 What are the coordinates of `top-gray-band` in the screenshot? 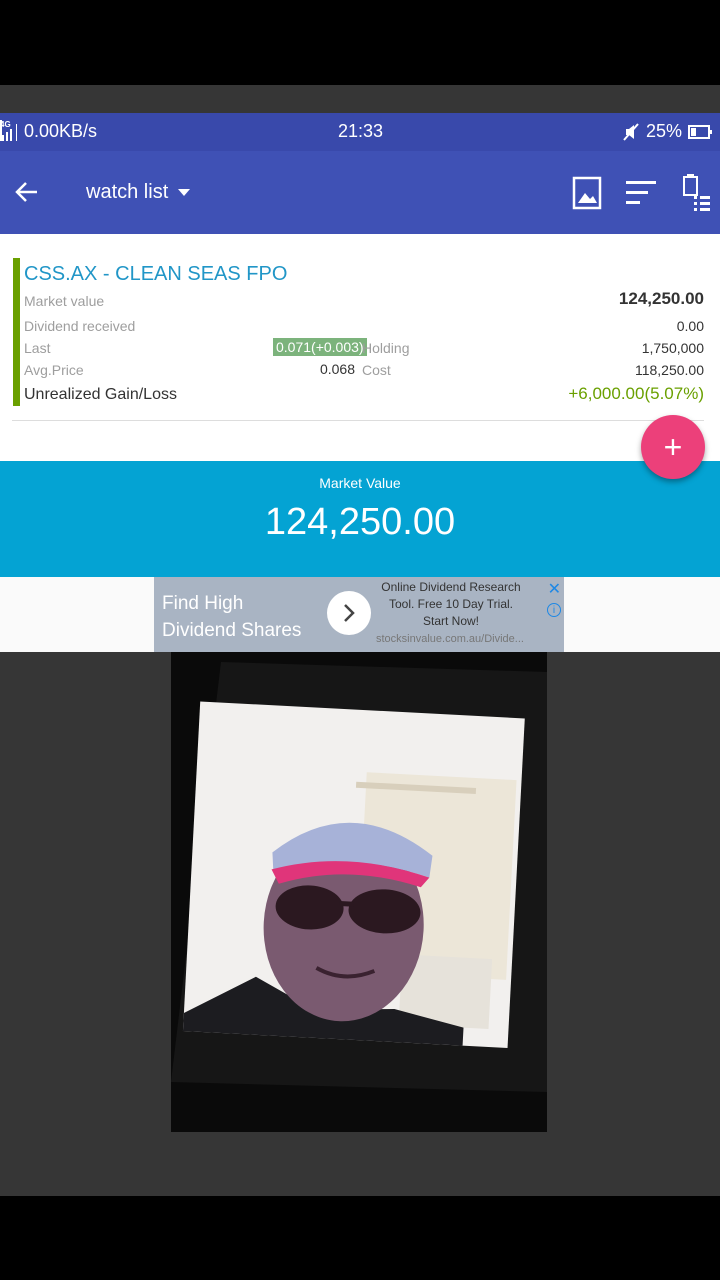 It's located at (360, 99).